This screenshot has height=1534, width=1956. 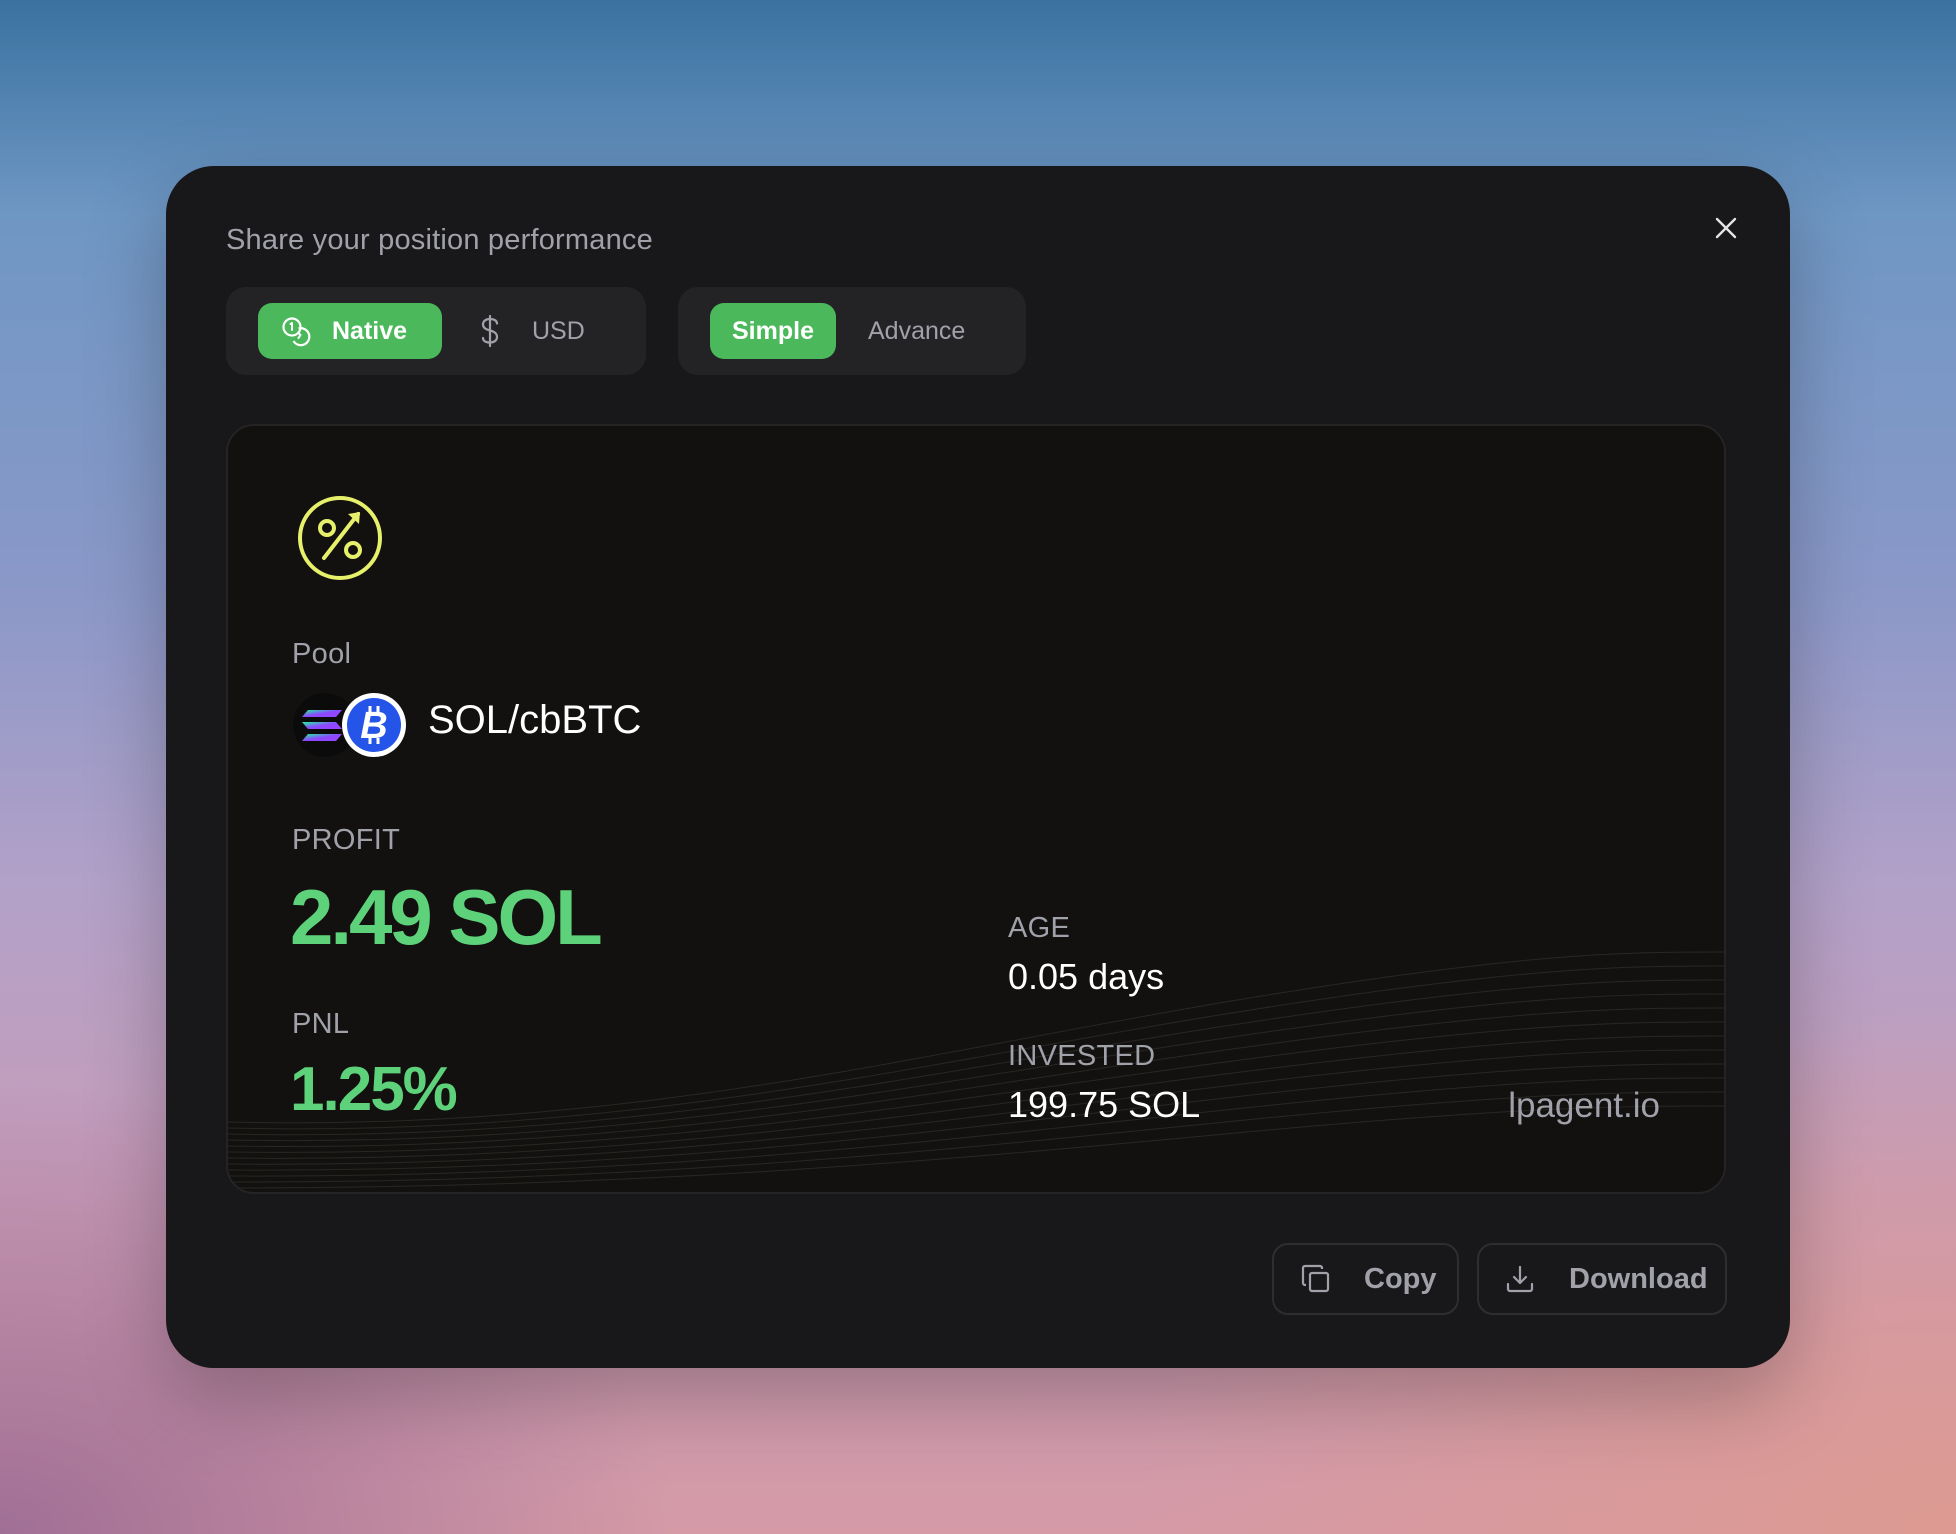 I want to click on download-button: Download, so click(x=1602, y=1279).